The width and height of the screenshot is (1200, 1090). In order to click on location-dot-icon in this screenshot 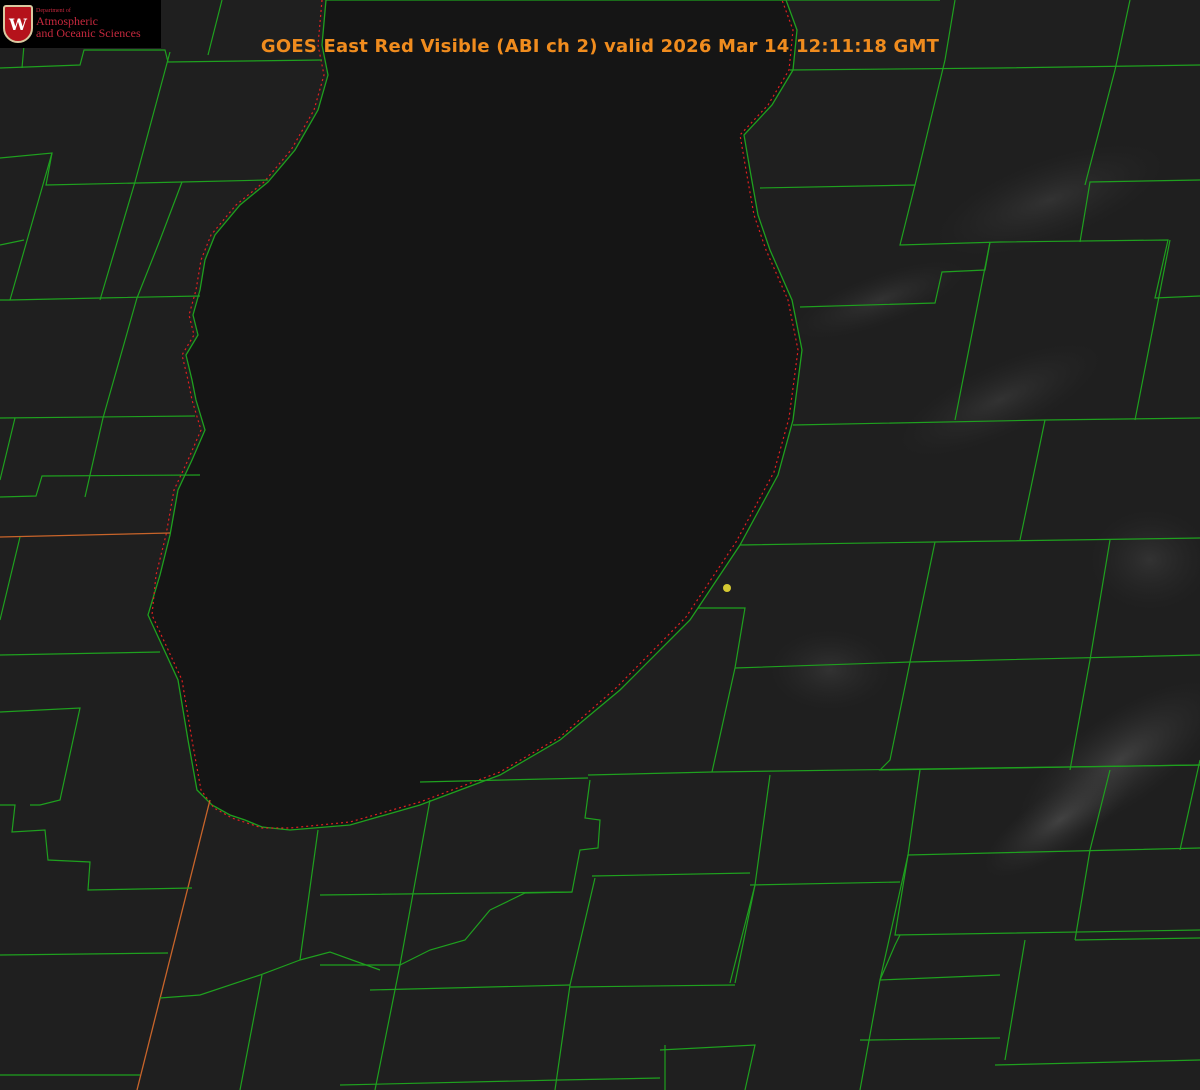, I will do `click(727, 588)`.